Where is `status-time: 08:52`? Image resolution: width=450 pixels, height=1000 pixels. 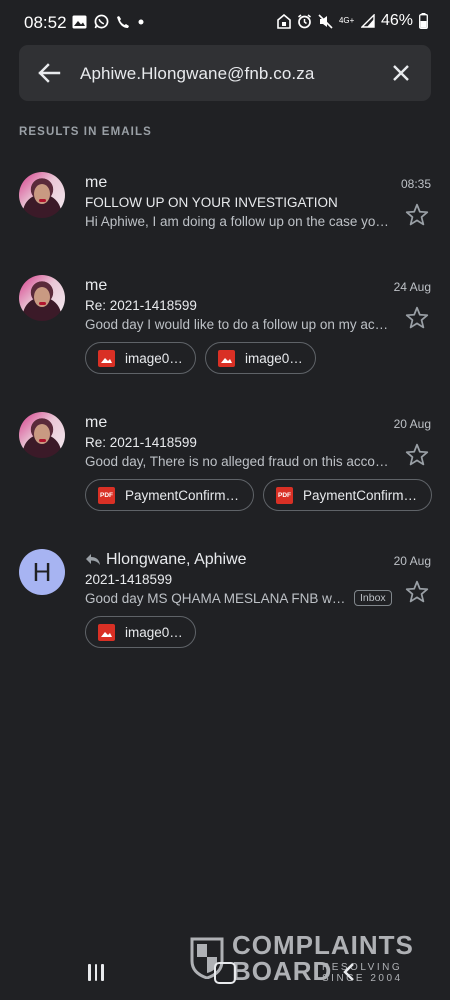 status-time: 08:52 is located at coordinates (45, 22).